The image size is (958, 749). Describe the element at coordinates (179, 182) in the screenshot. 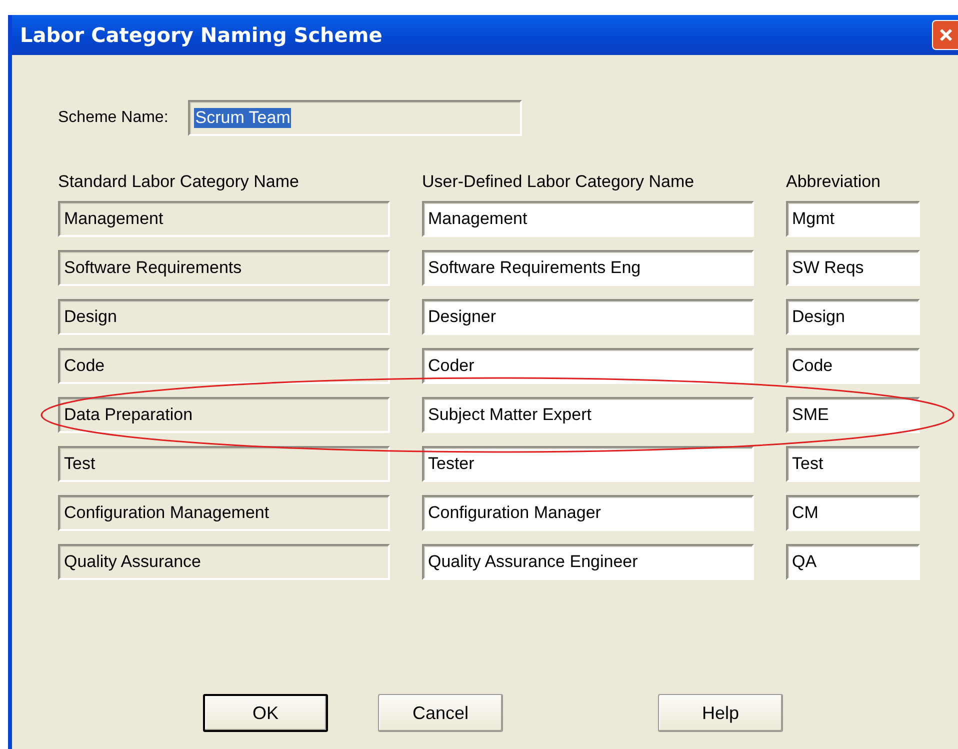

I see `column-header: Standard Labor Category Name` at that location.